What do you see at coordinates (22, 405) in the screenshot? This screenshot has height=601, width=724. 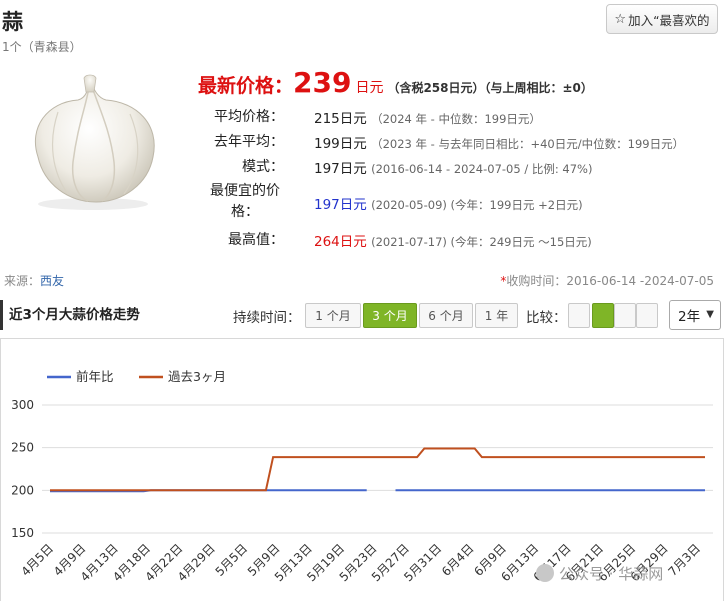 I see `y-tick-label: 300` at bounding box center [22, 405].